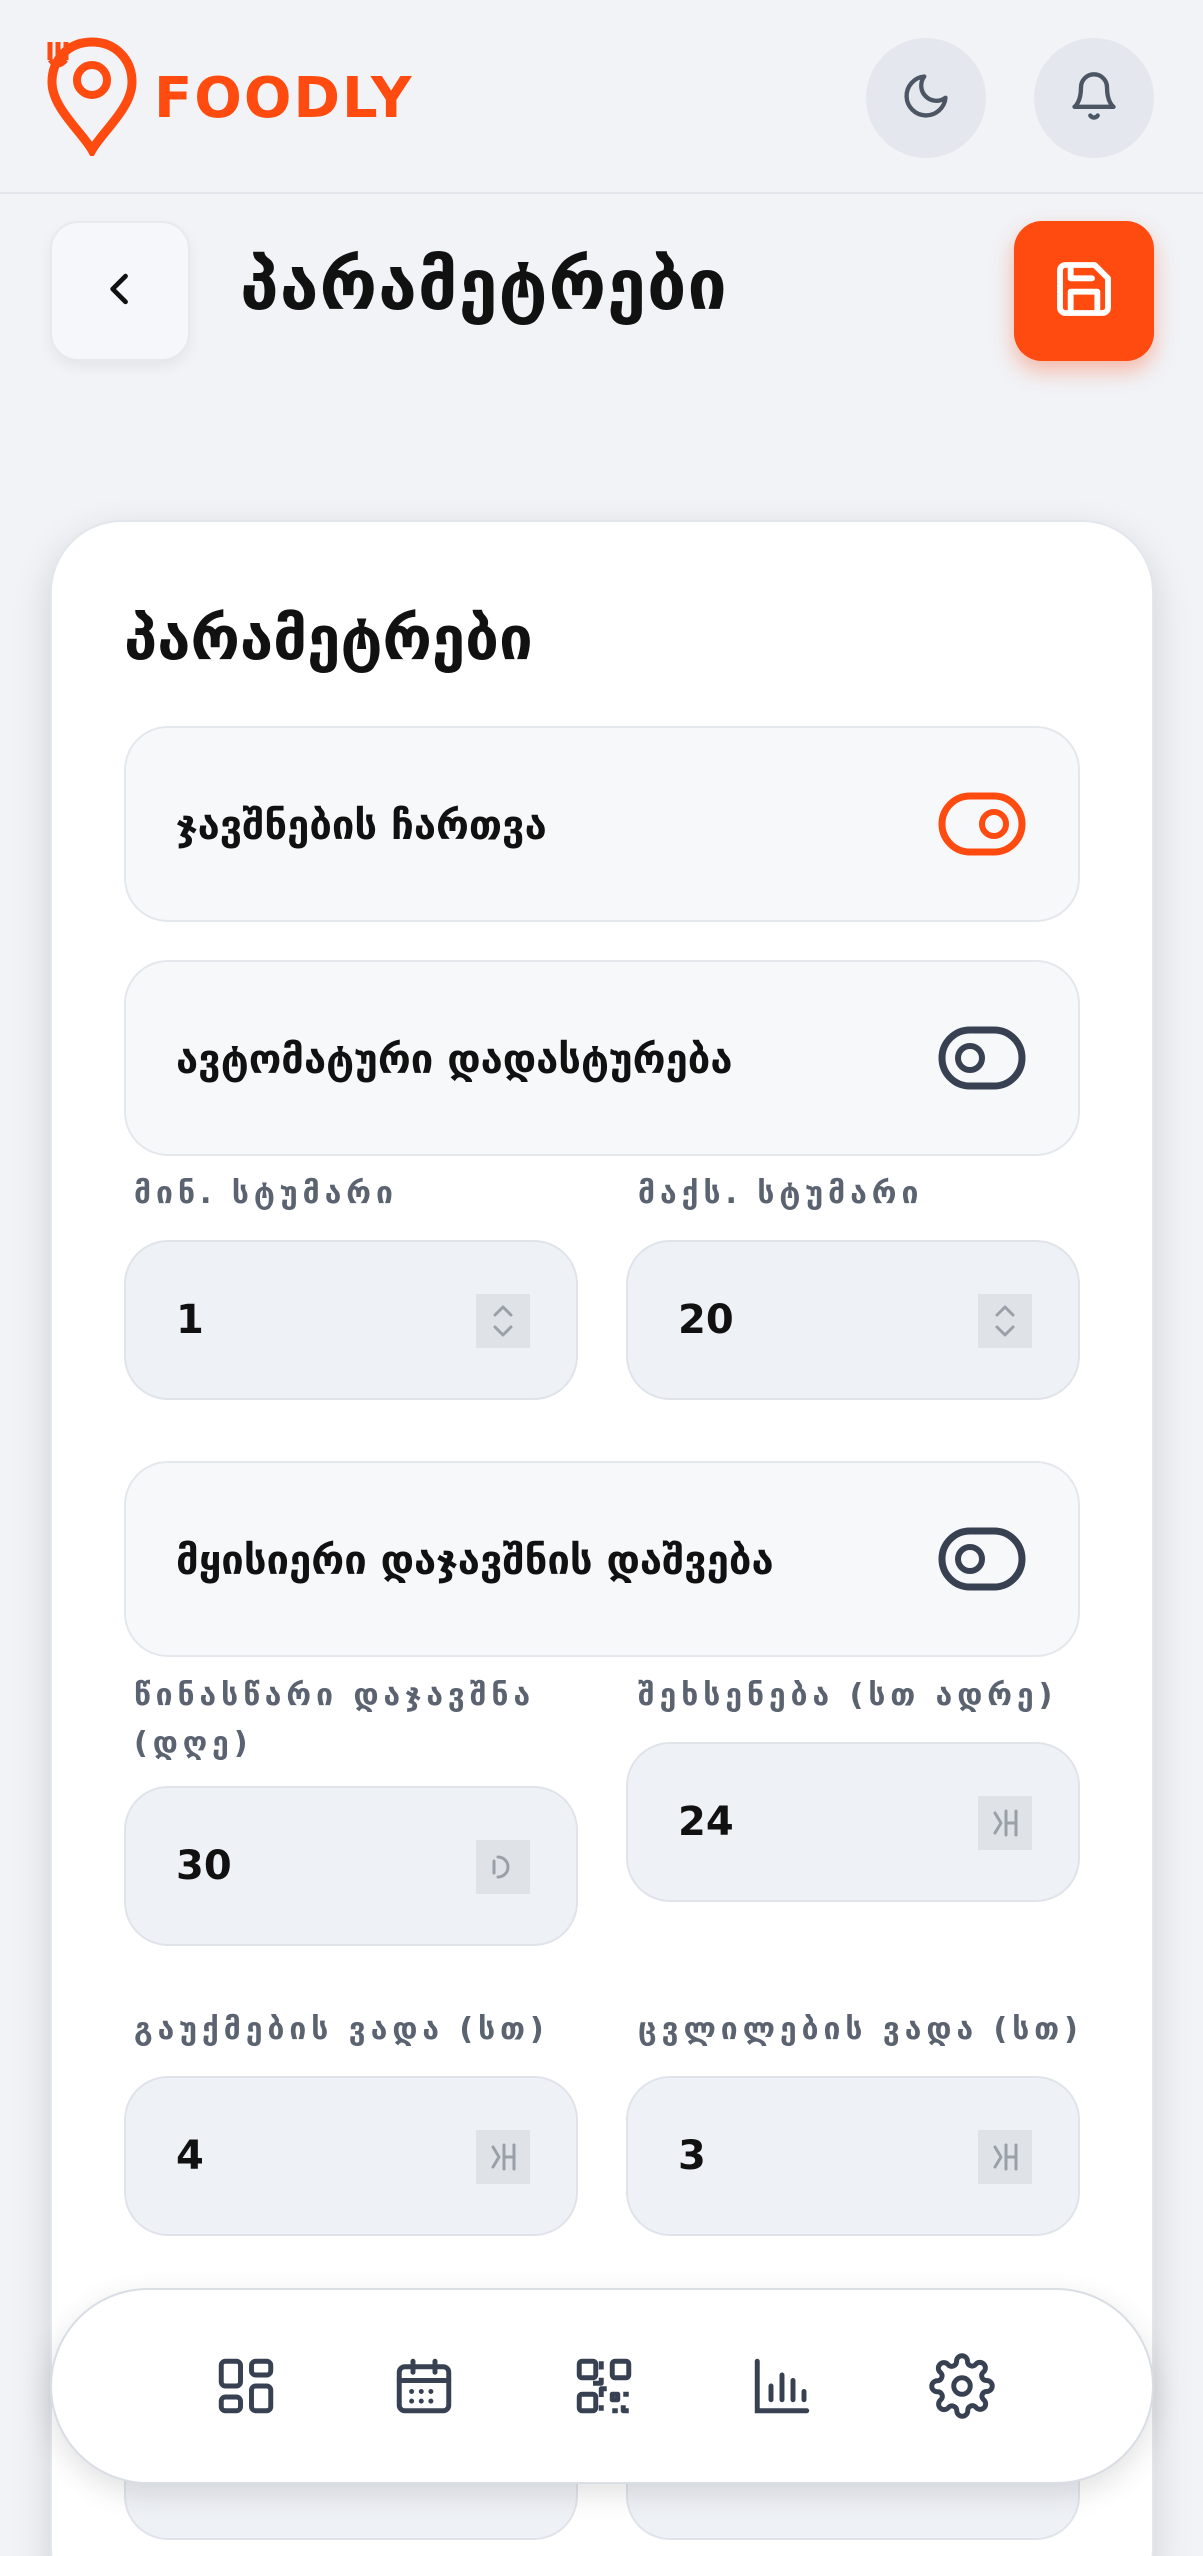 This screenshot has width=1203, height=2556. I want to click on nav-calendar, so click(424, 2388).